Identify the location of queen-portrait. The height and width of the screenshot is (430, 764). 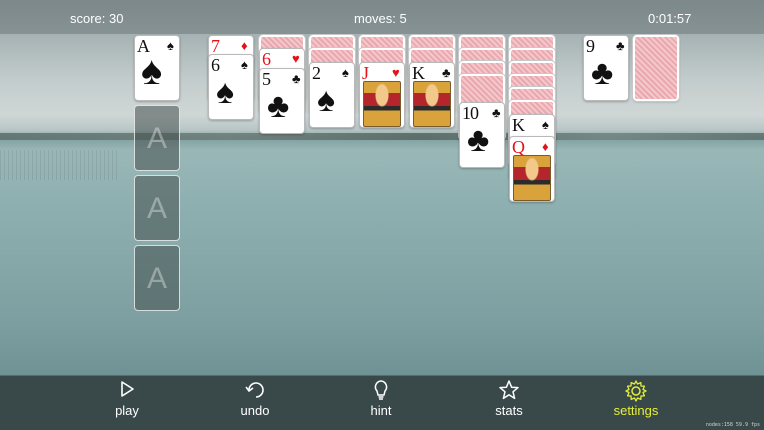
(532, 178).